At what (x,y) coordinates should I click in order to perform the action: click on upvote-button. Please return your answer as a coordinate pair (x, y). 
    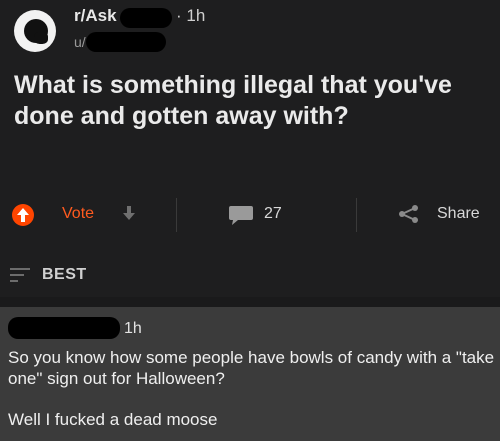
    Looking at the image, I should click on (23, 215).